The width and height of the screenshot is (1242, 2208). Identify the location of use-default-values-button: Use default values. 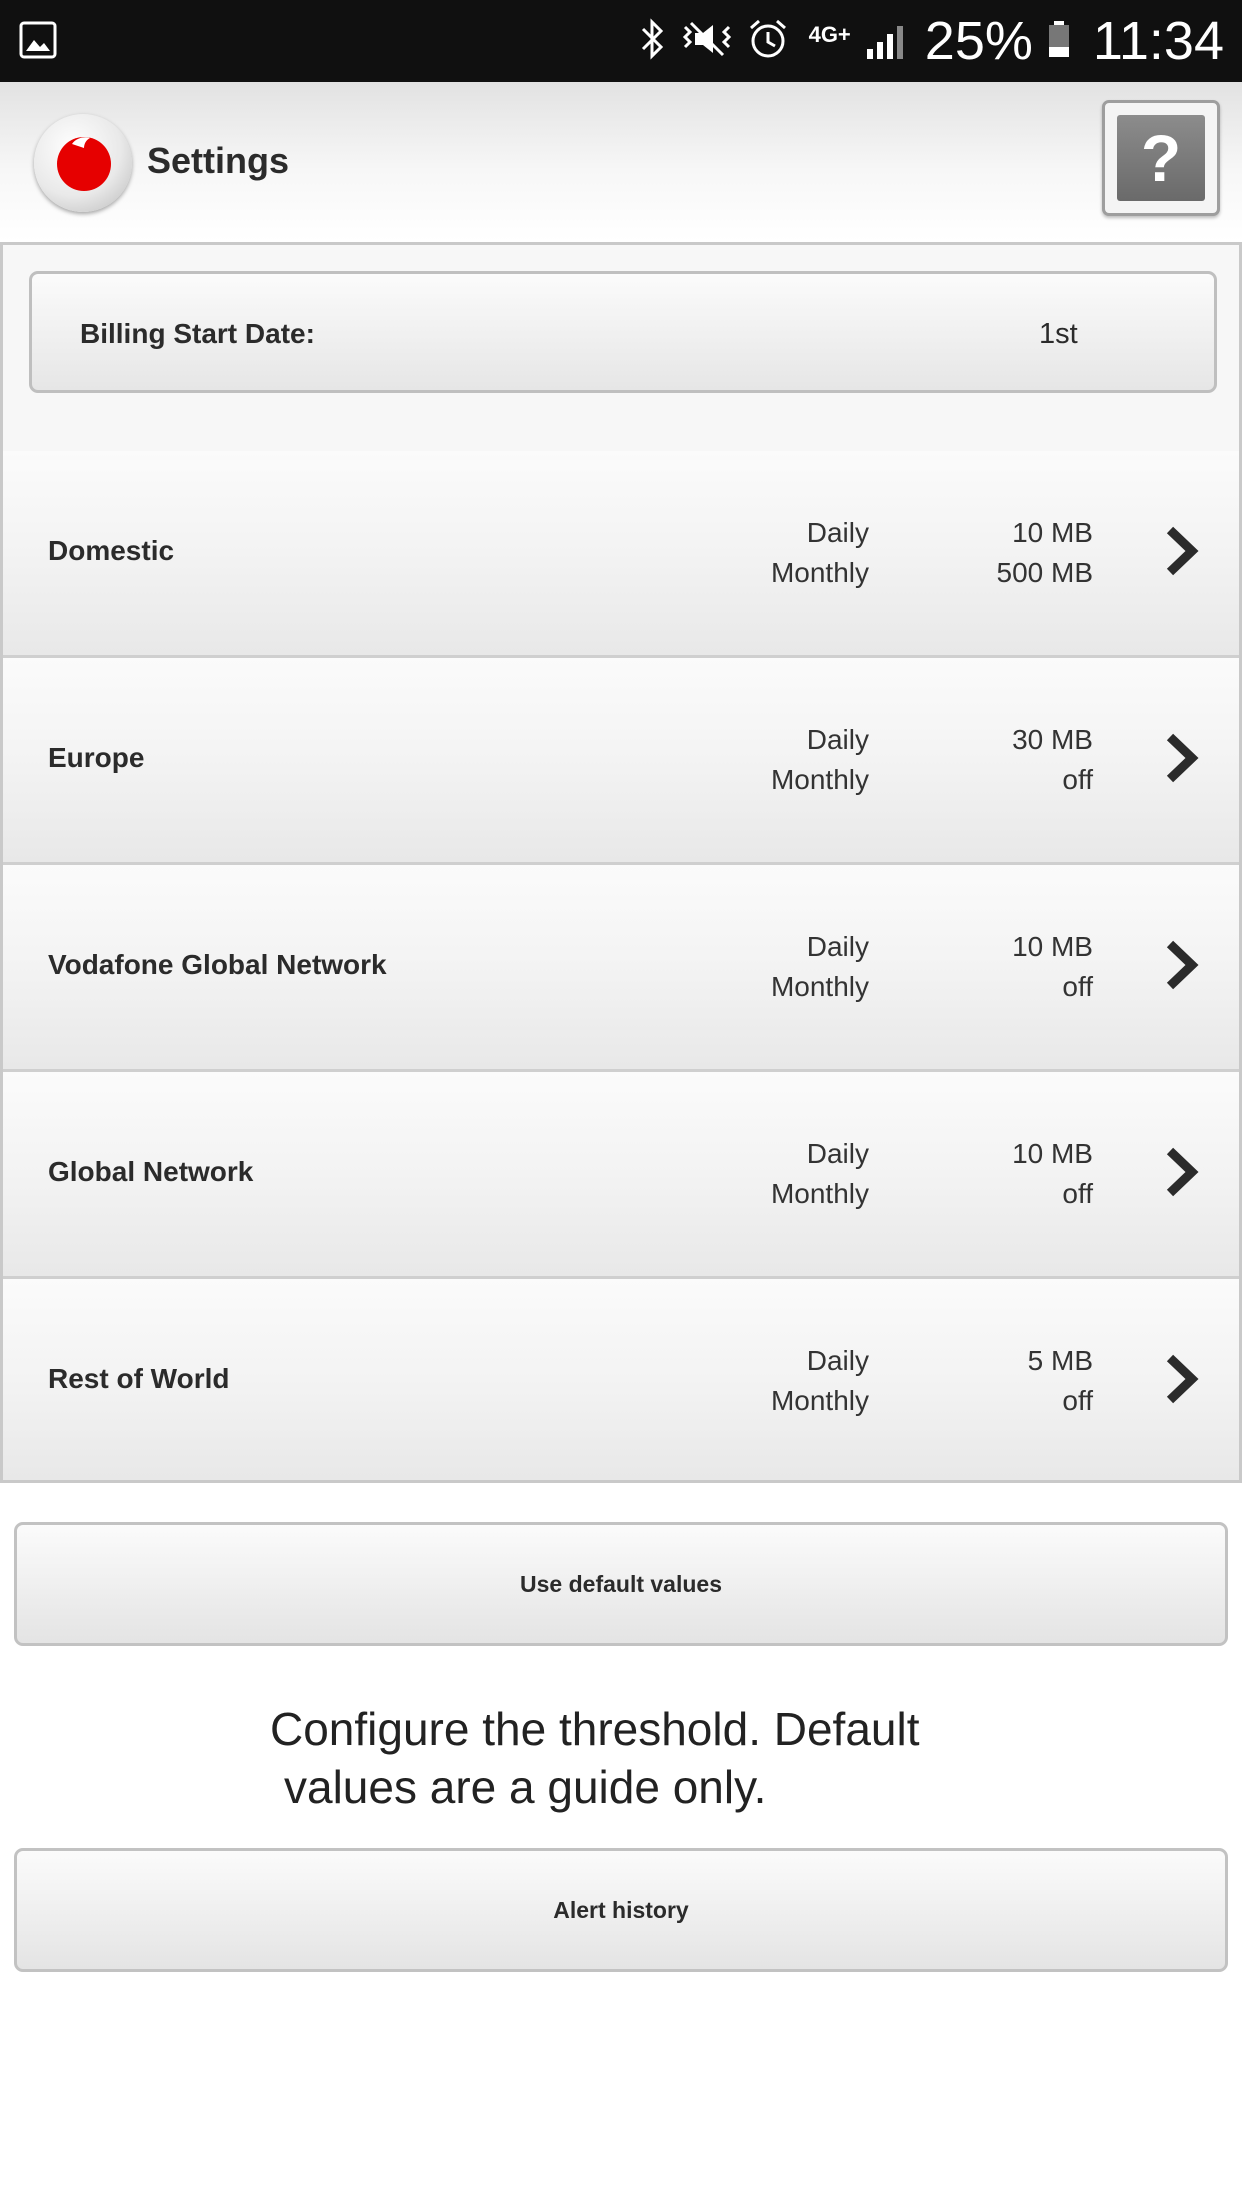
(621, 1584).